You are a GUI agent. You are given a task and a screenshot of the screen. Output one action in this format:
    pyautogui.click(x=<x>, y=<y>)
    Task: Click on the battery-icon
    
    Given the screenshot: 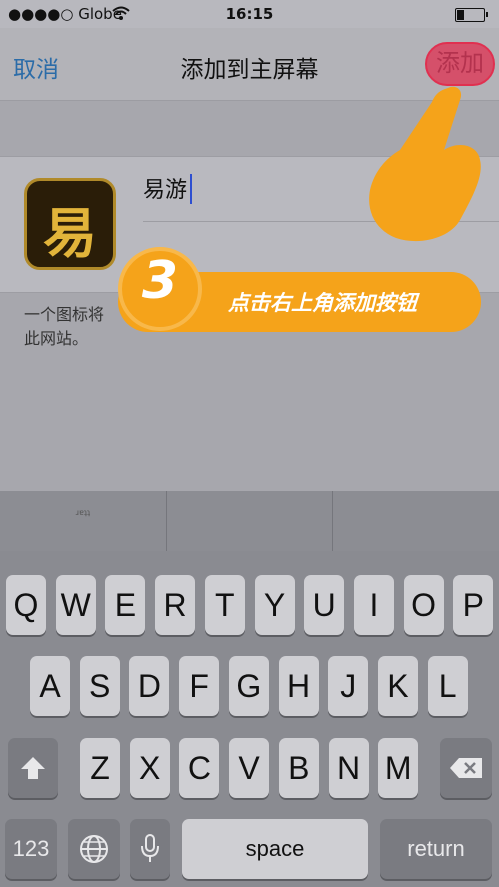 What is the action you would take?
    pyautogui.click(x=471, y=15)
    